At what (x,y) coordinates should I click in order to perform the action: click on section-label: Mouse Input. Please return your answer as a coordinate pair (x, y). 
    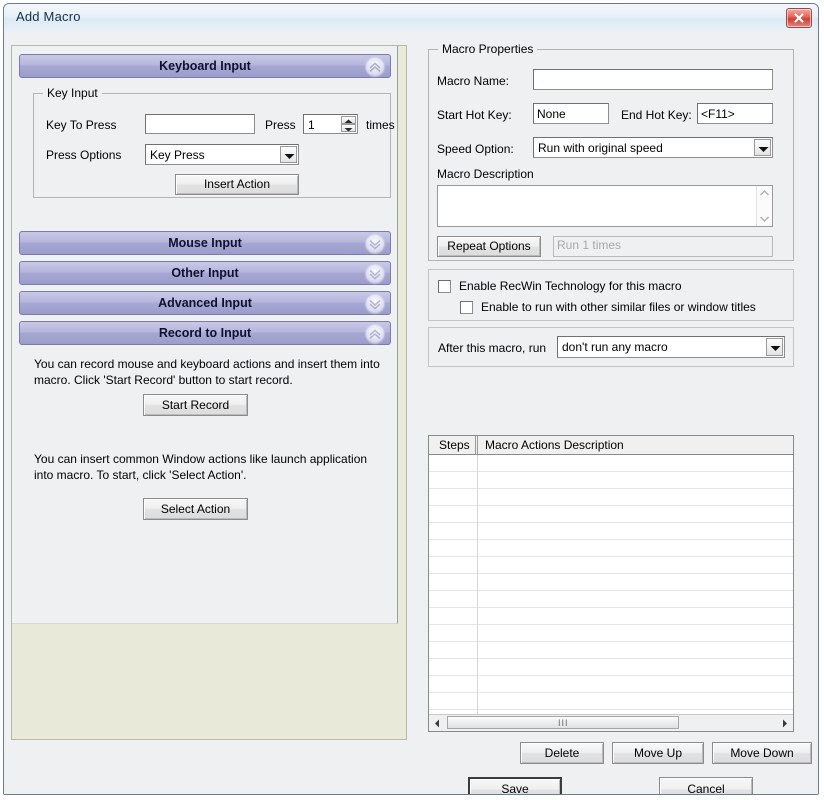
    Looking at the image, I should click on (205, 243).